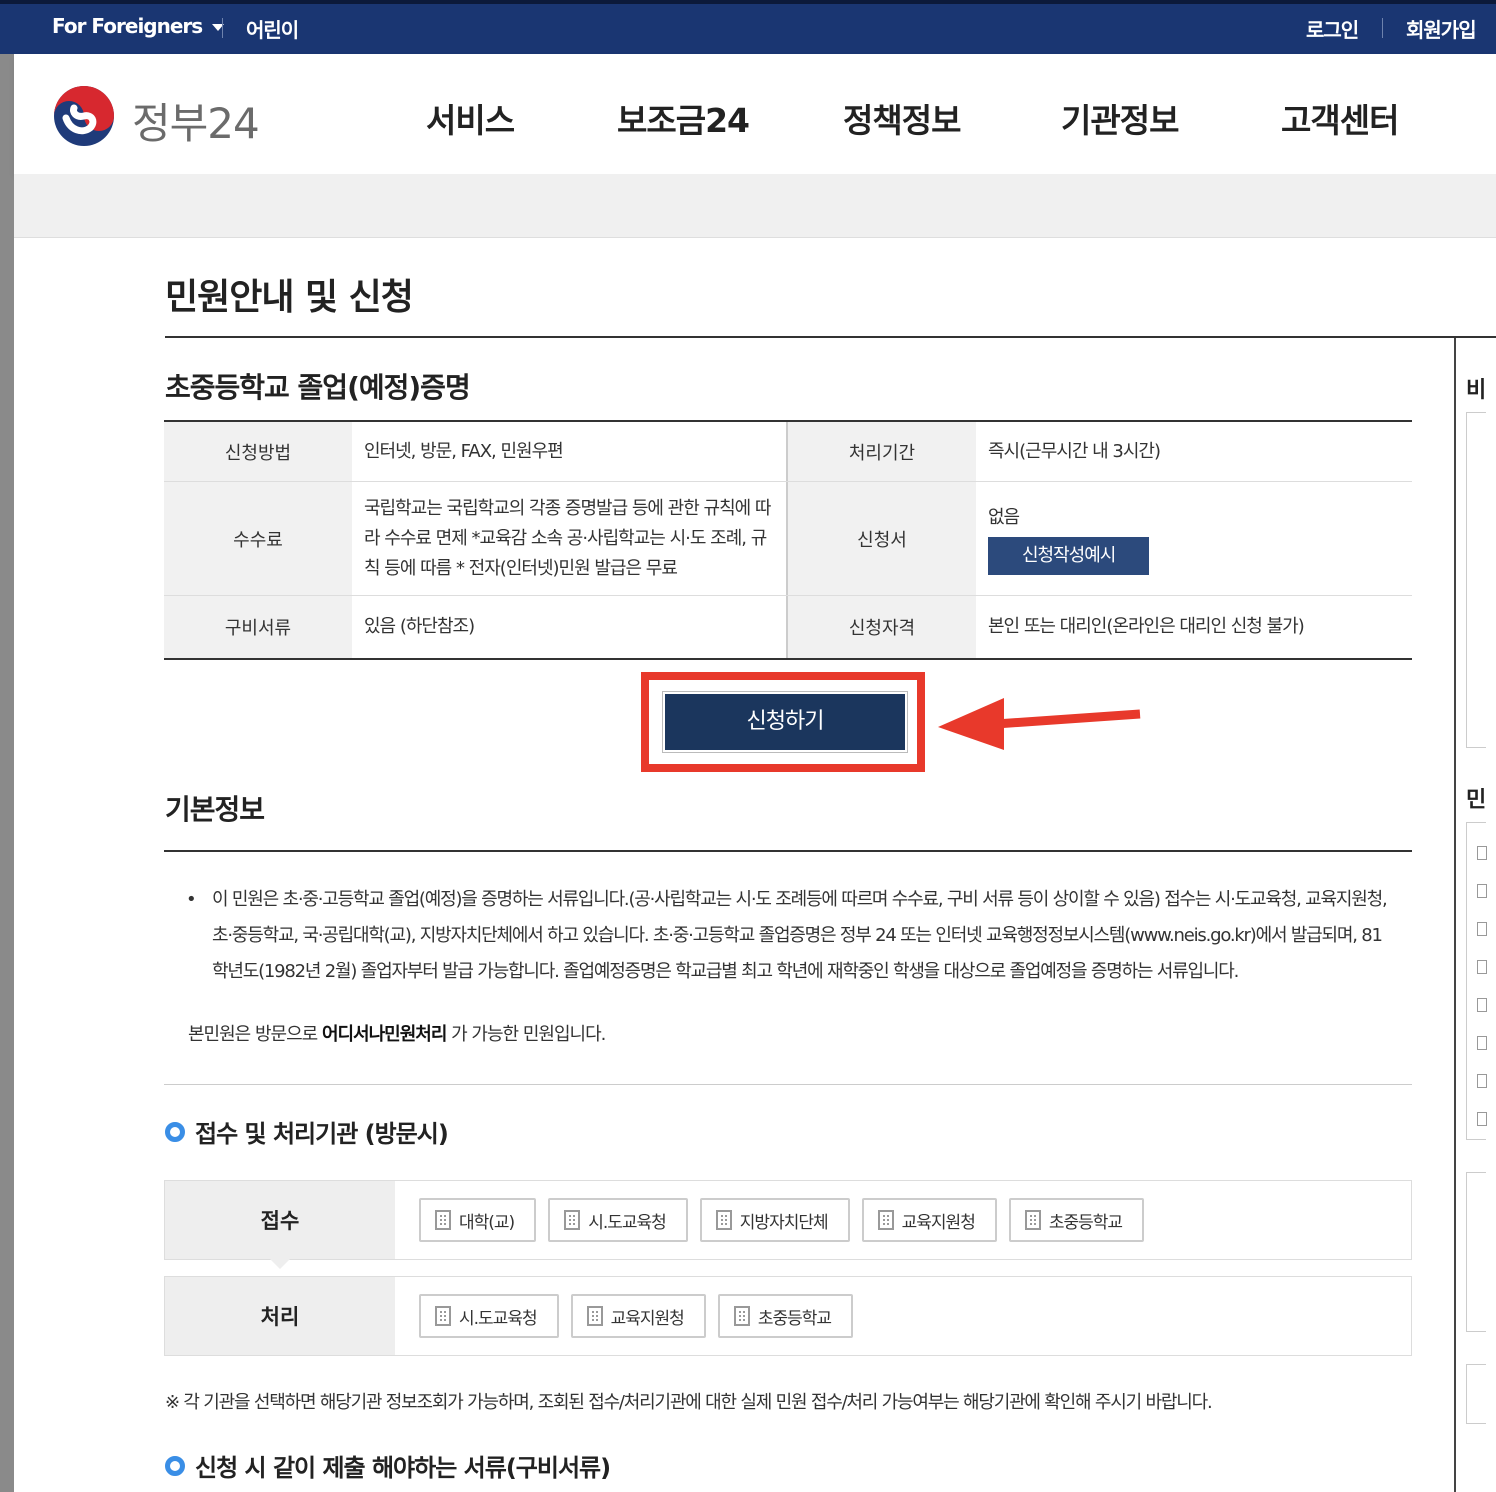 The width and height of the screenshot is (1496, 1492). Describe the element at coordinates (1069, 555) in the screenshot. I see `form-example-button: 신청작성예시` at that location.